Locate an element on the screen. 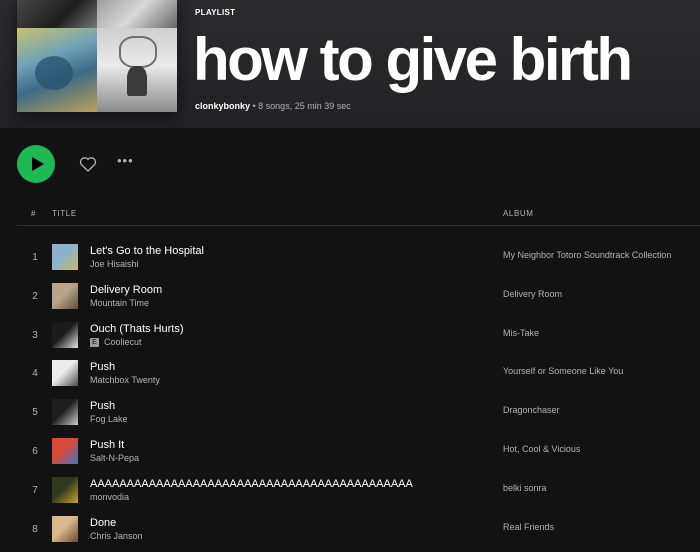 The height and width of the screenshot is (552, 700). track-title: Push It is located at coordinates (107, 445).